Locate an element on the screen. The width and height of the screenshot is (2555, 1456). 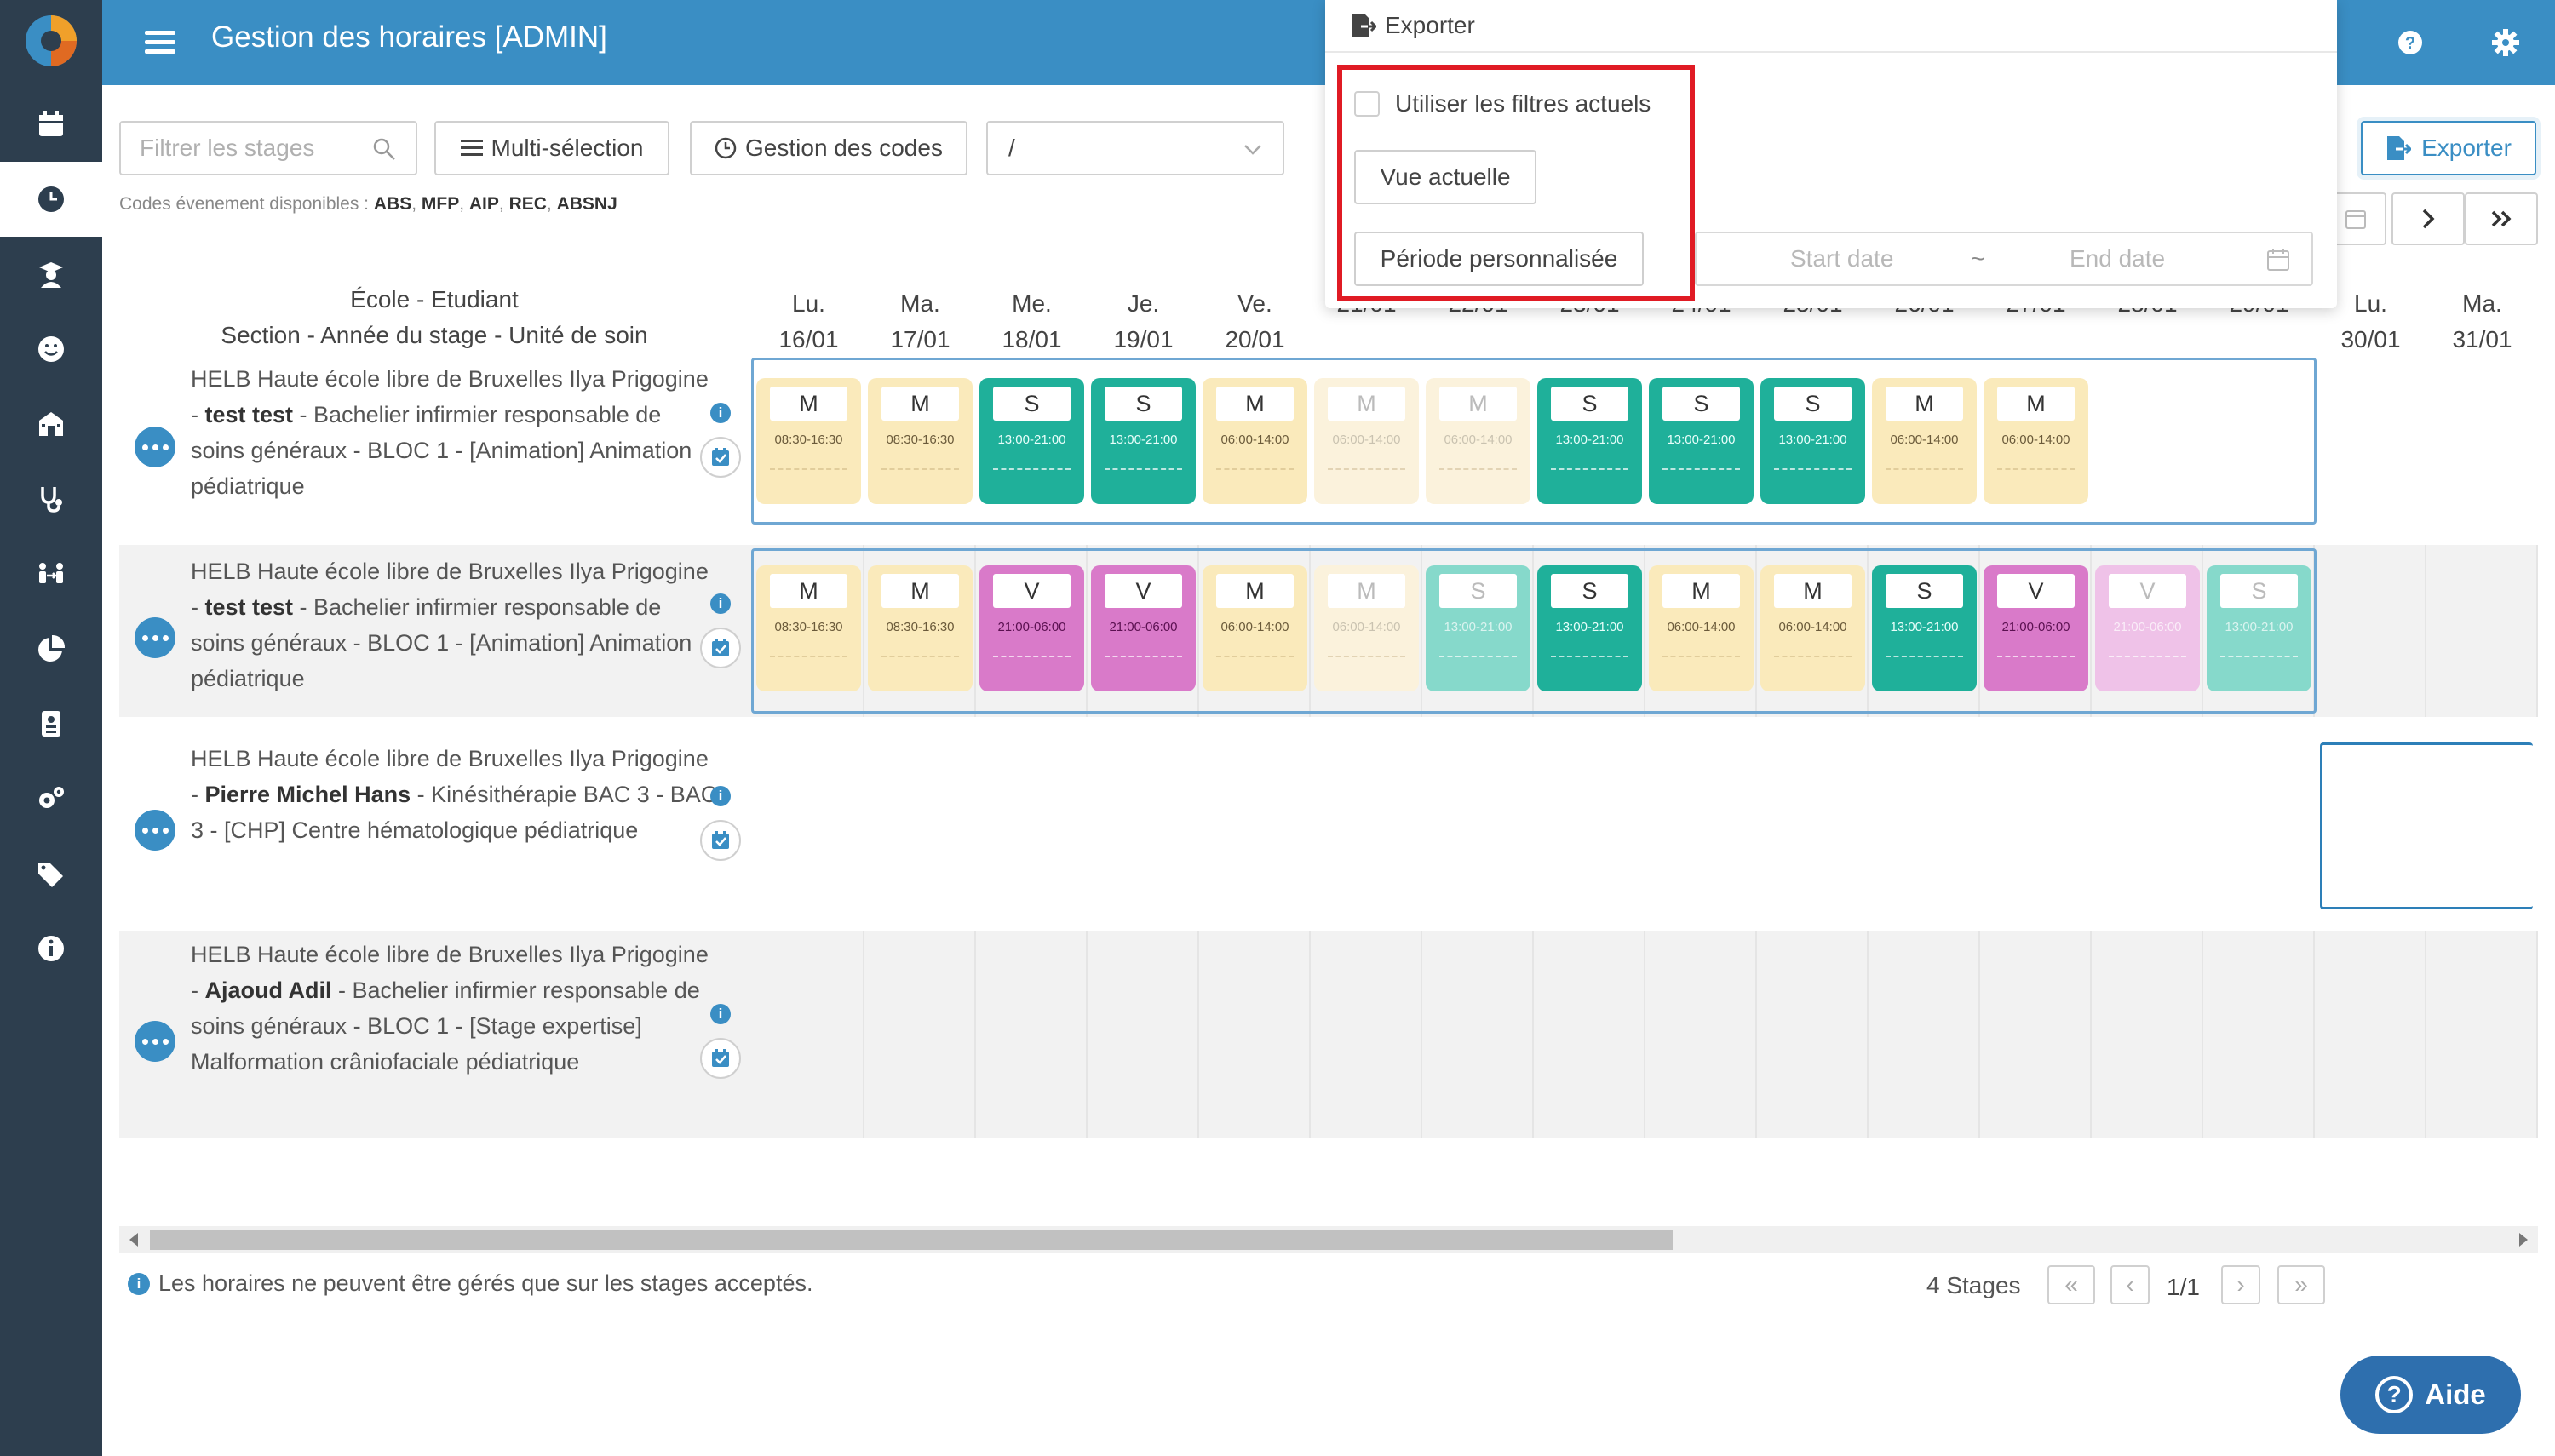
schedules-nav-item is located at coordinates (51, 199).